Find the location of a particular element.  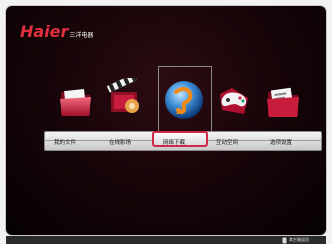

menu-item-interactive-space: 互动空间 is located at coordinates (227, 142).